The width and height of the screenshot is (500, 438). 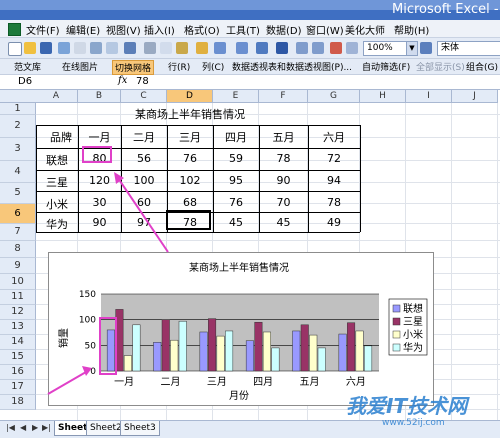 What do you see at coordinates (140, 428) in the screenshot?
I see `tab-sheet3: Sheet3` at bounding box center [140, 428].